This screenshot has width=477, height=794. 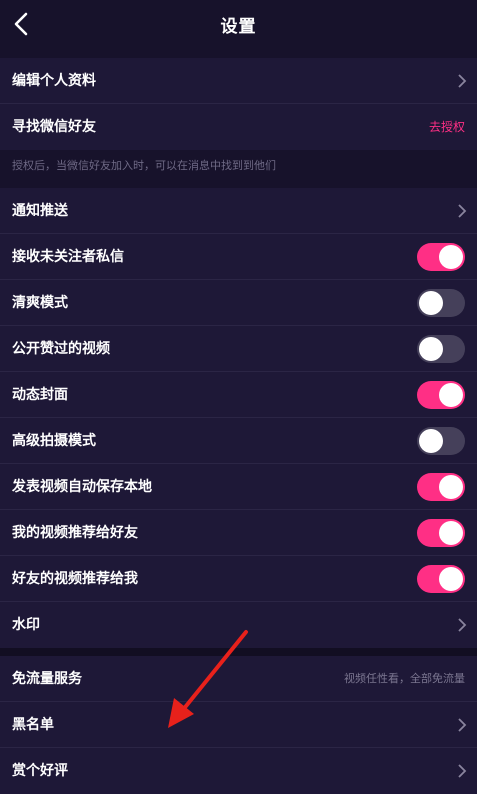 I want to click on rate-app-label: 赏个好评, so click(x=40, y=771).